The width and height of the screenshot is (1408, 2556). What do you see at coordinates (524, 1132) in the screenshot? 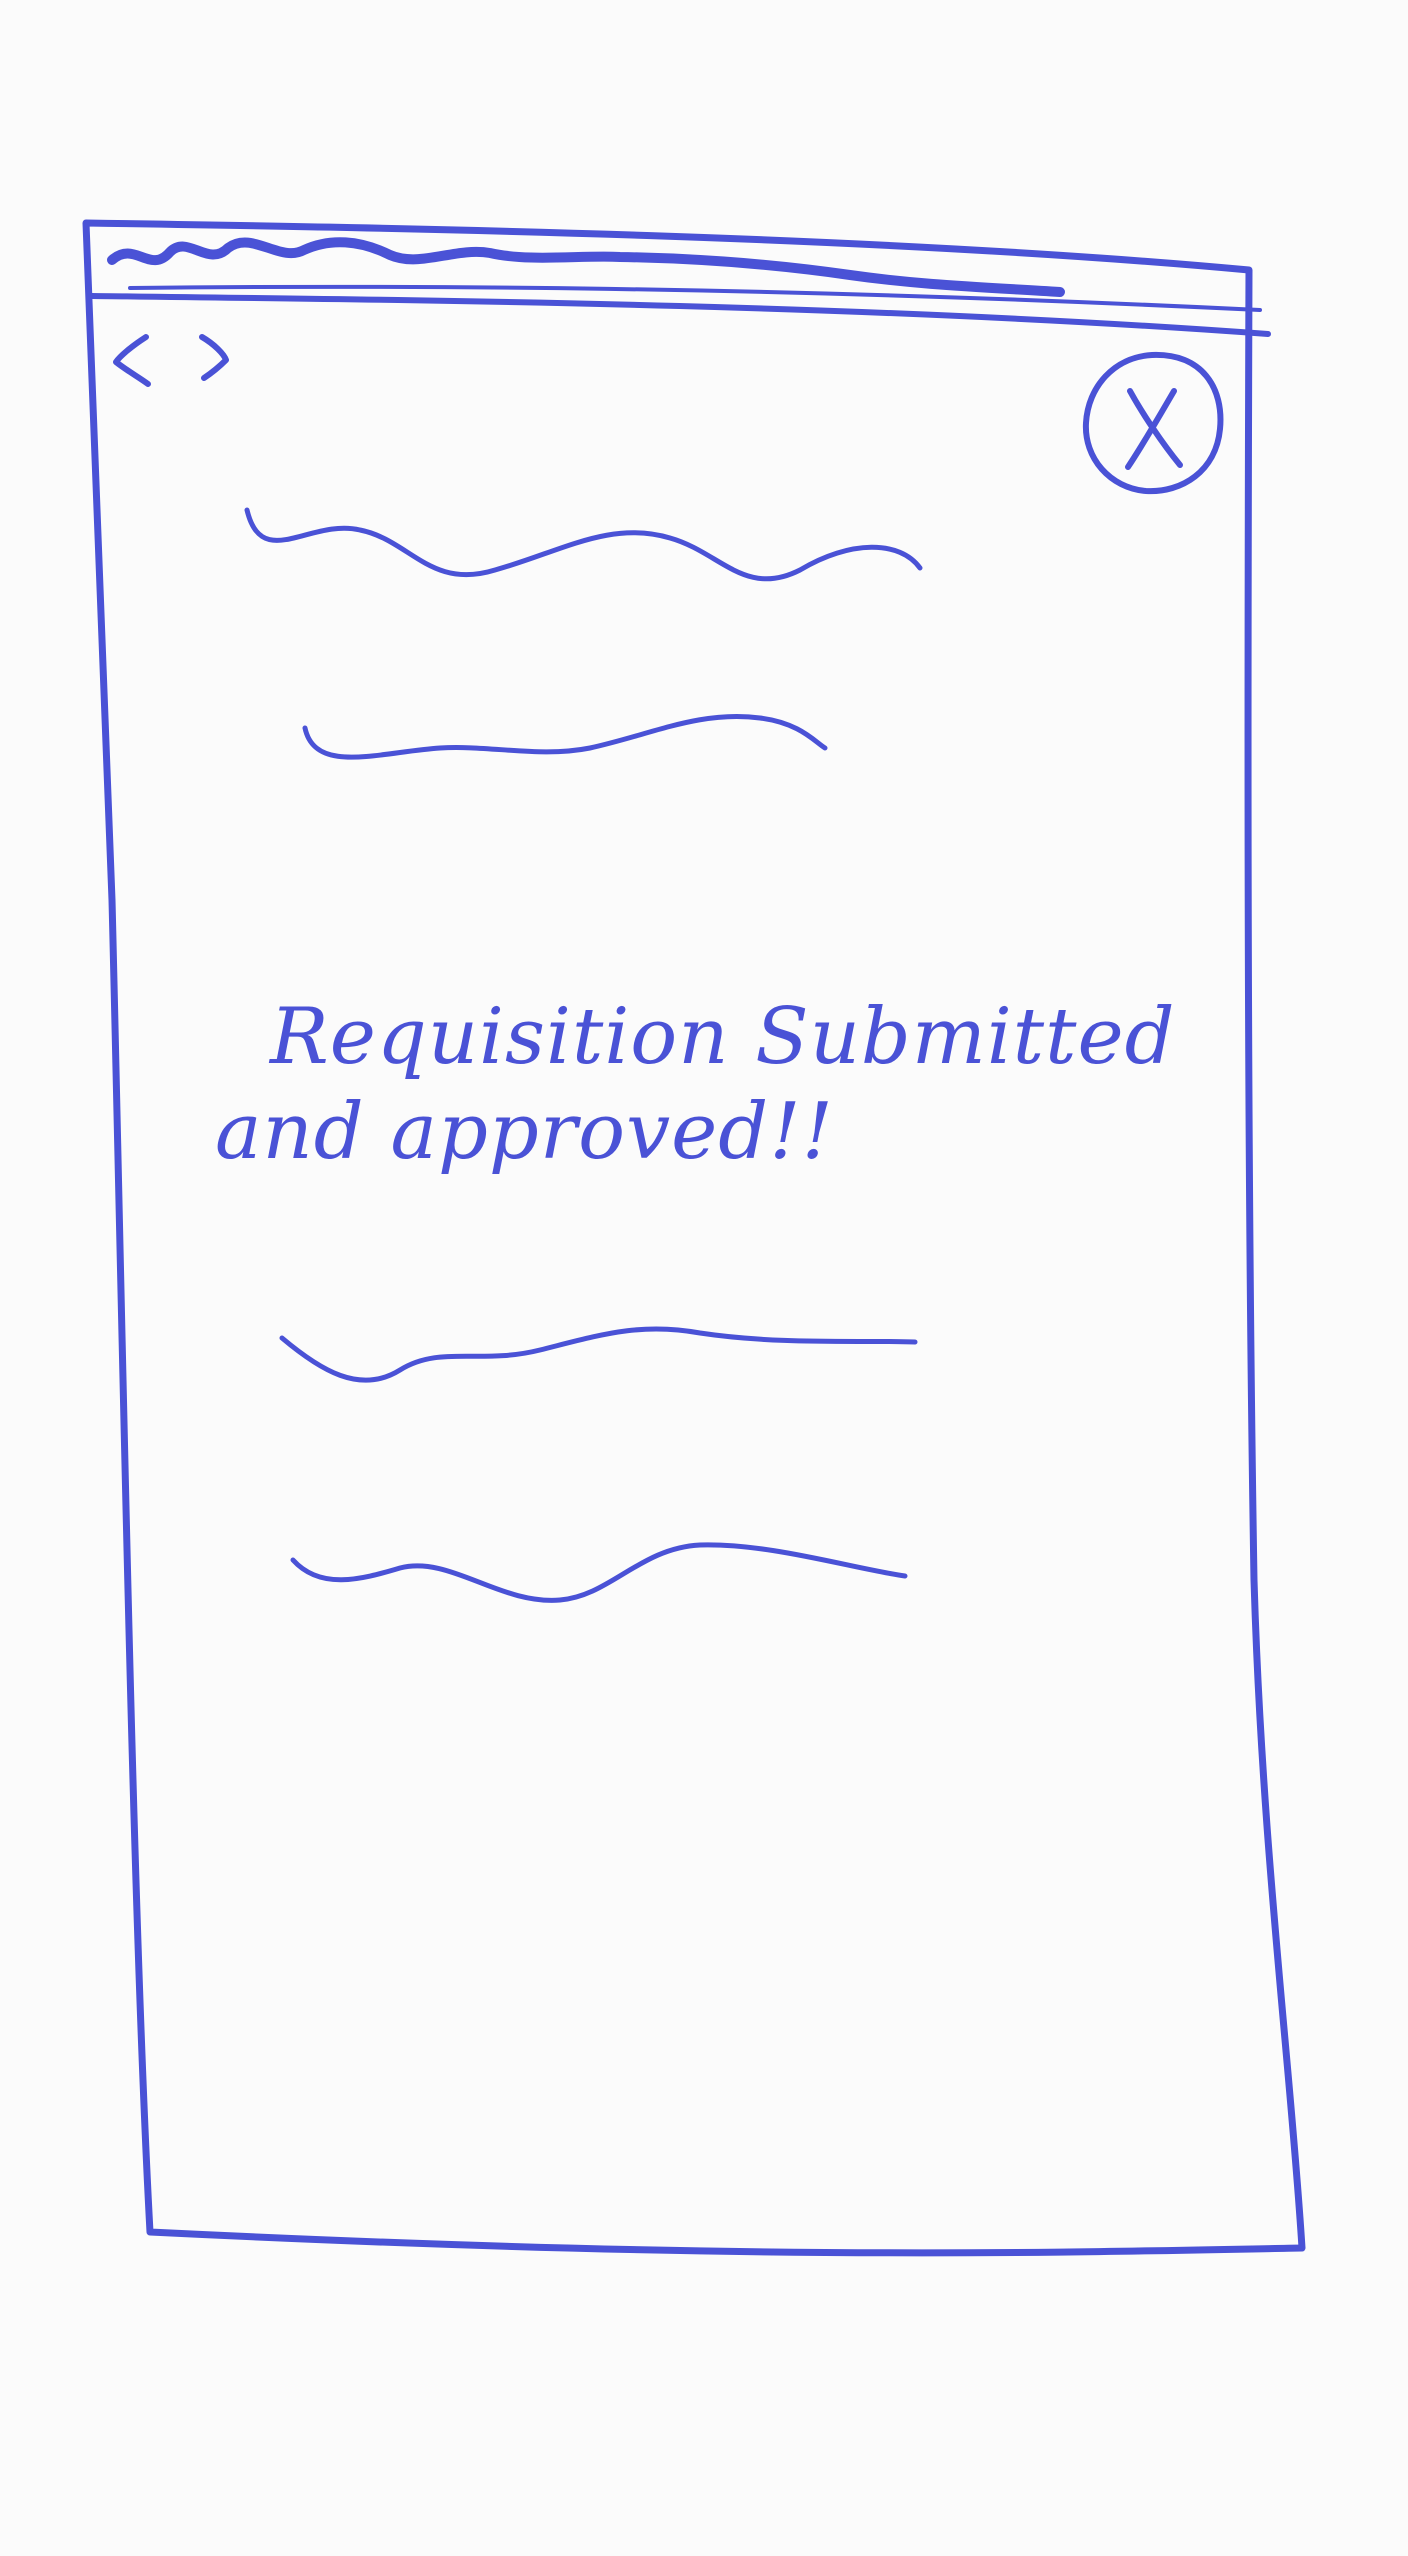
I see `confirmation-message-line-2: and approved!!` at bounding box center [524, 1132].